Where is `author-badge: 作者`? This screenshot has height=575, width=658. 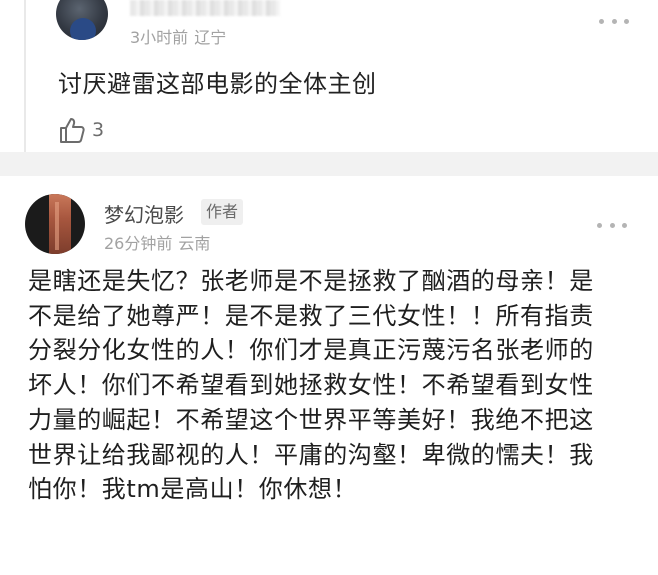 author-badge: 作者 is located at coordinates (222, 212).